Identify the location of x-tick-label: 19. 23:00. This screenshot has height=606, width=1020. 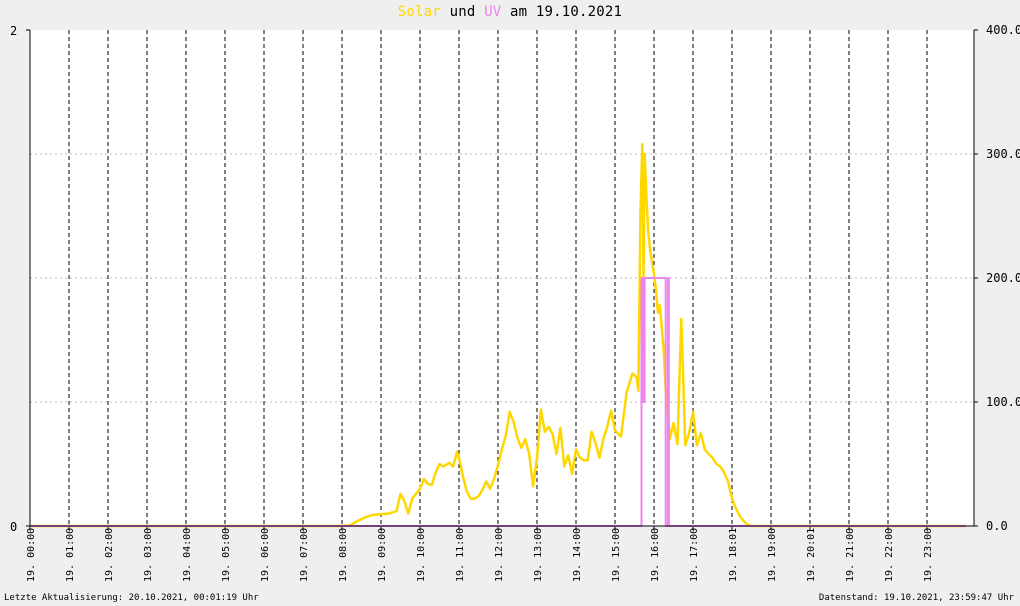
(928, 555).